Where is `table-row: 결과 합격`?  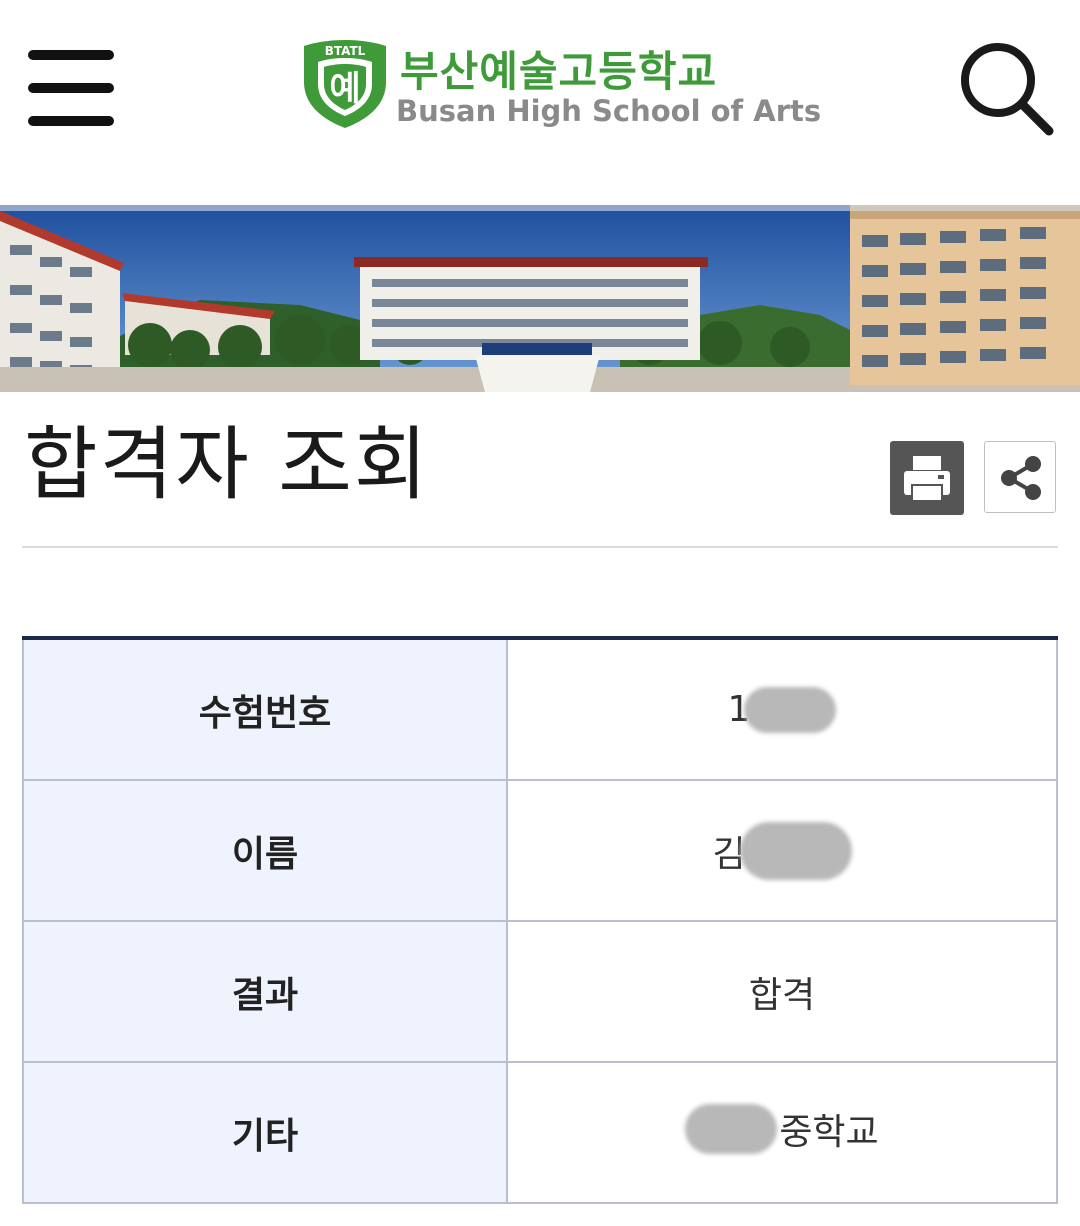
table-row: 결과 합격 is located at coordinates (540, 991).